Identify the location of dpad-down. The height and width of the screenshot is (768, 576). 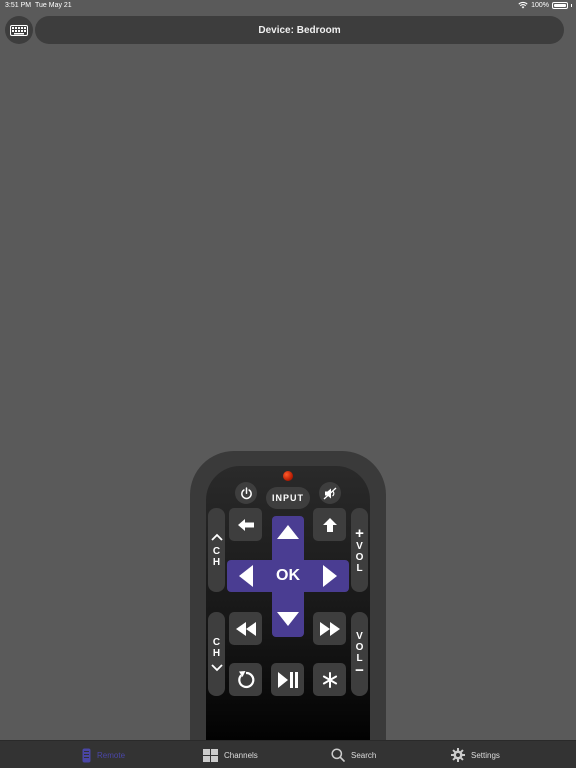
(288, 619).